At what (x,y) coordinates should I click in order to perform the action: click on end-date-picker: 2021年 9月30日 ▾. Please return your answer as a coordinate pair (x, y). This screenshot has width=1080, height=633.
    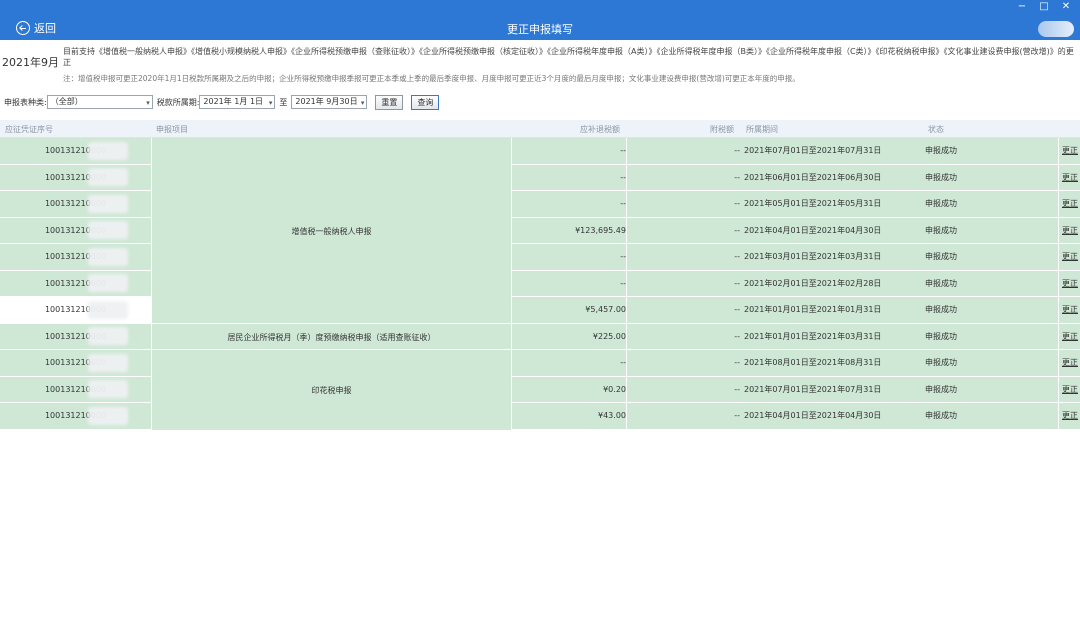
    Looking at the image, I should click on (329, 102).